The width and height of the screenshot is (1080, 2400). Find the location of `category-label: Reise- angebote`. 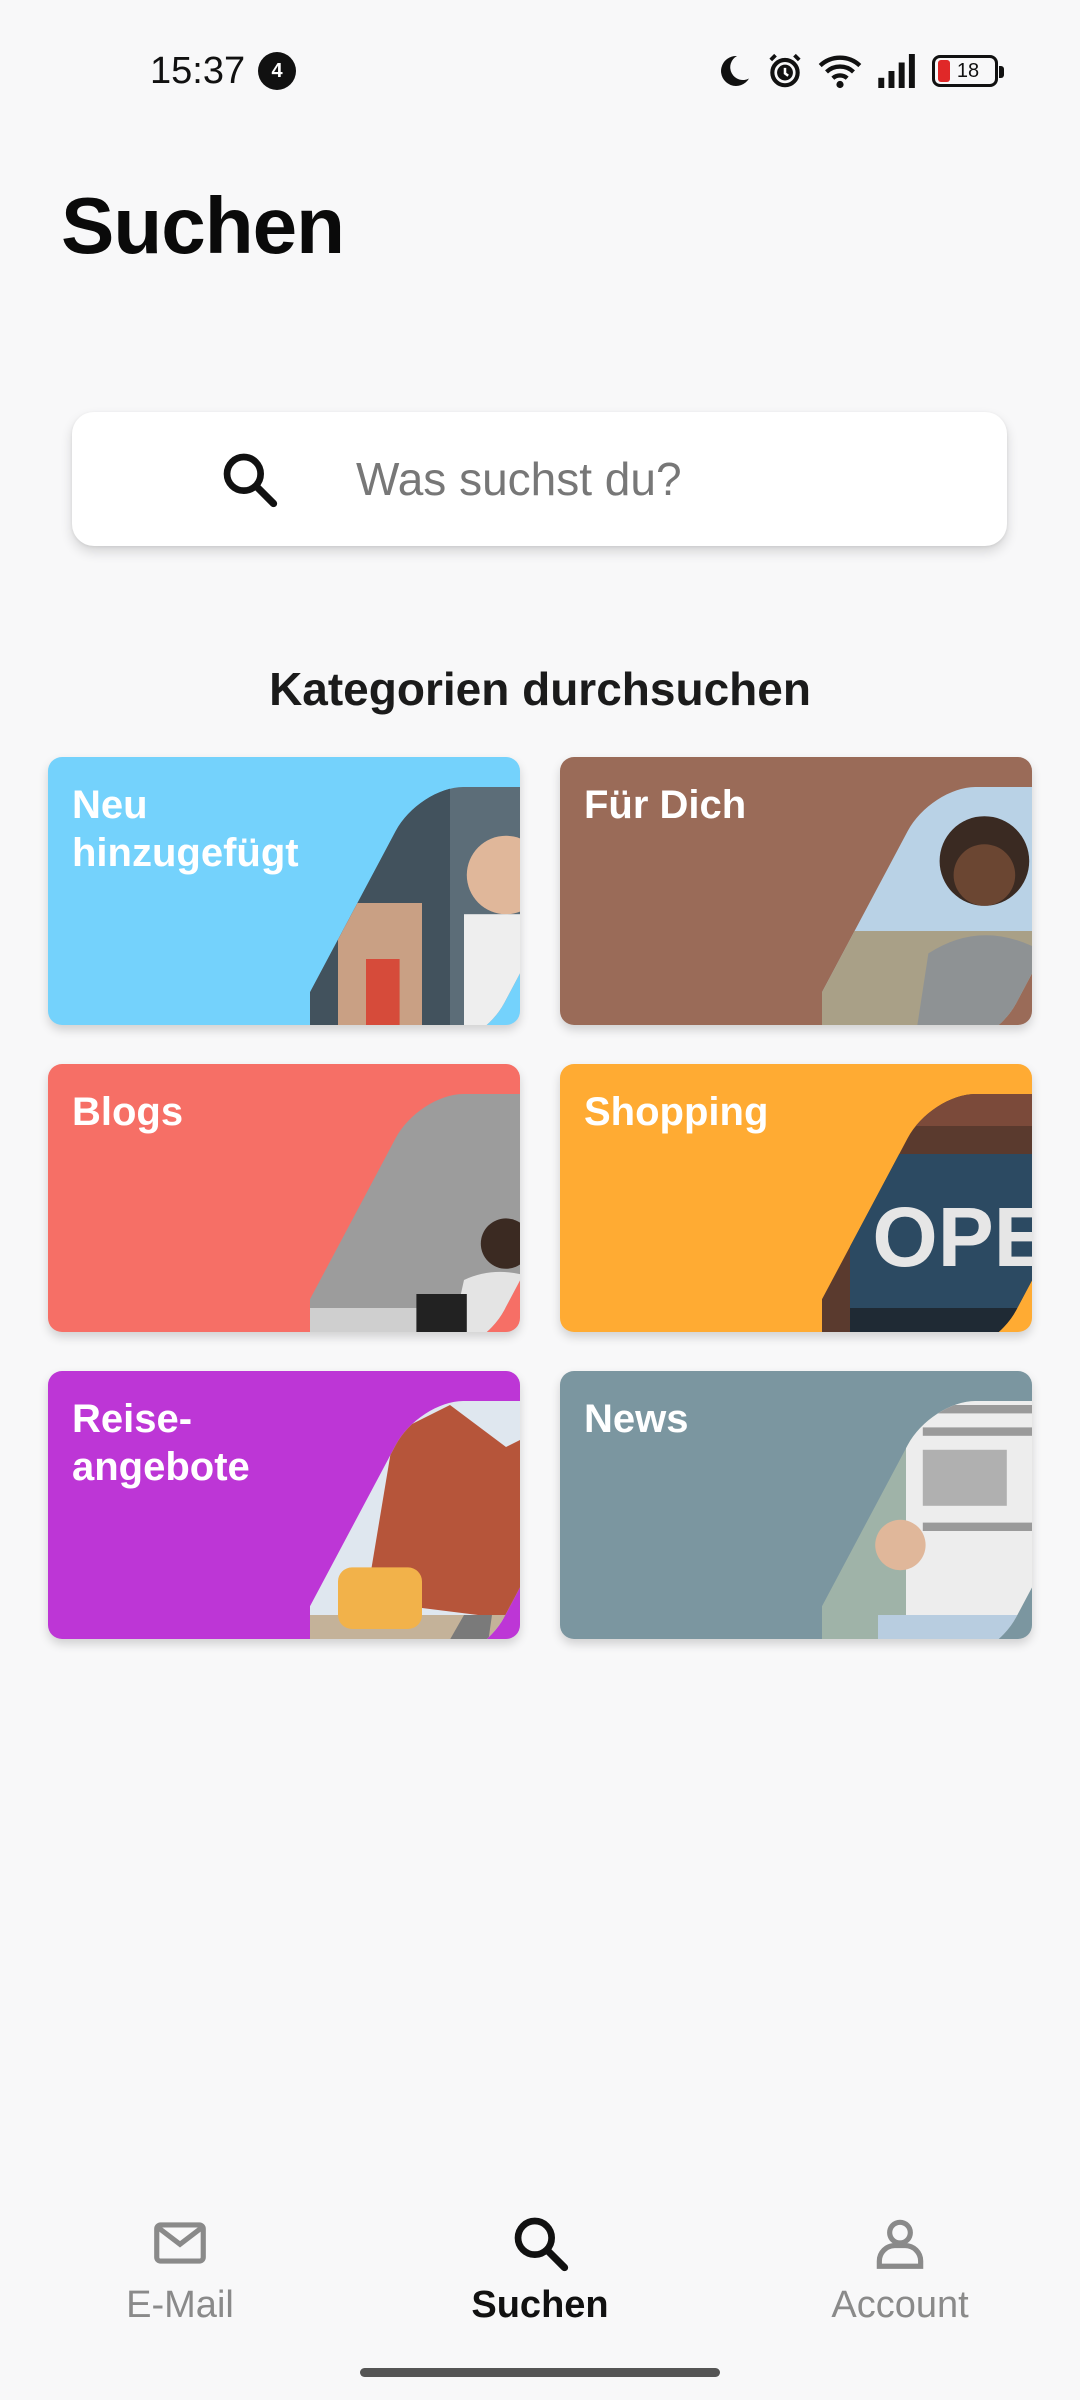

category-label: Reise- angebote is located at coordinates (161, 1443).